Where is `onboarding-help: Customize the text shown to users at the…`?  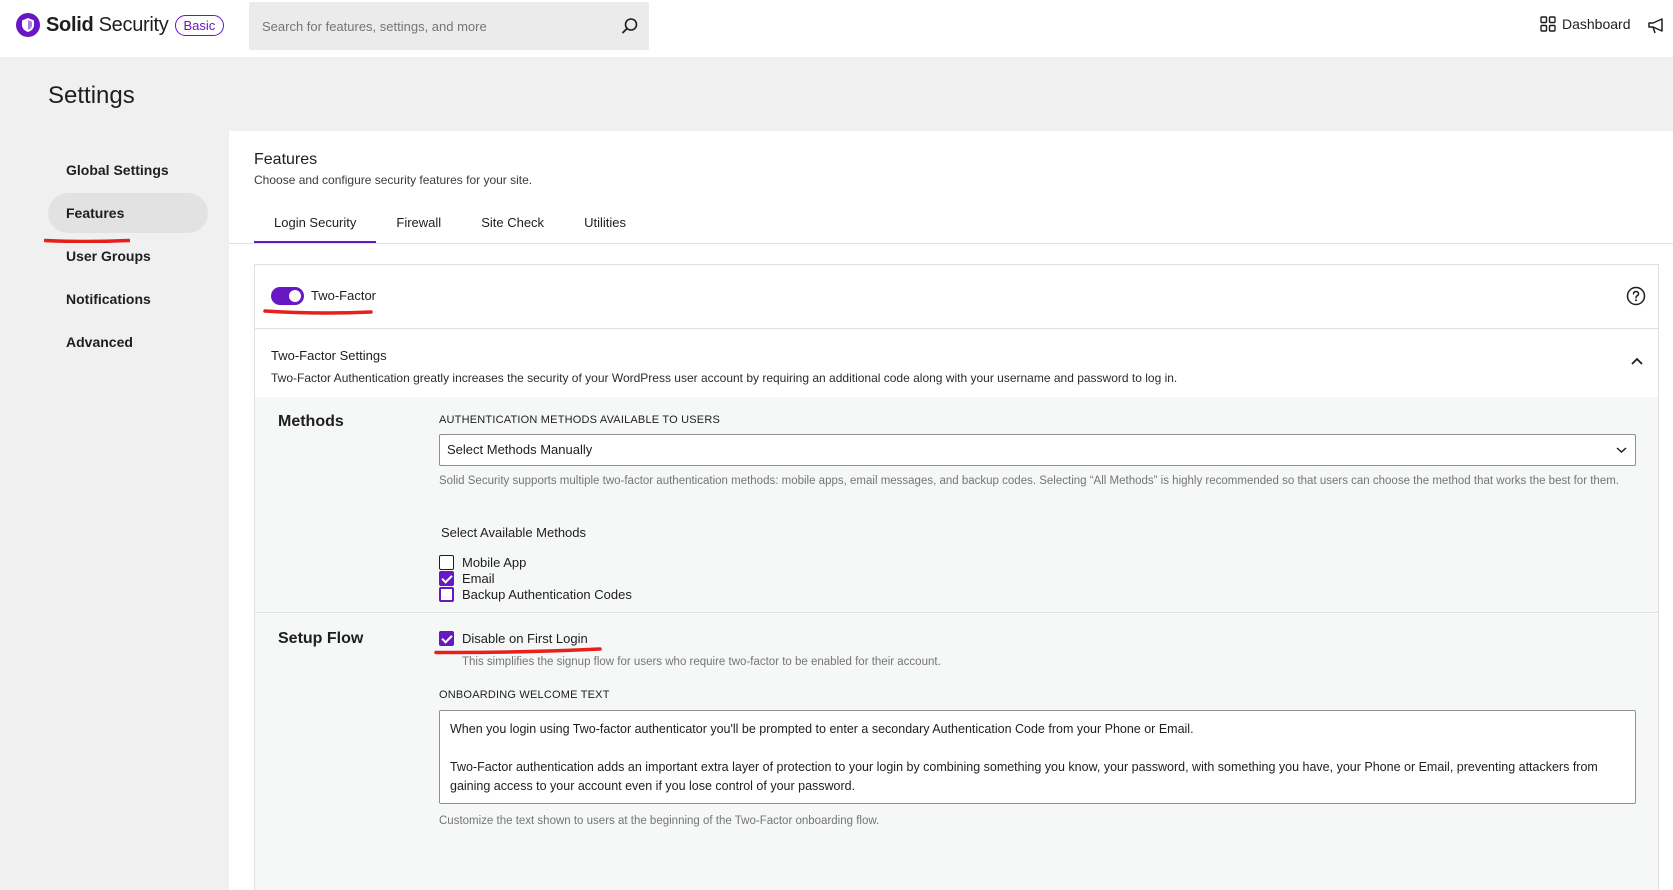 onboarding-help: Customize the text shown to users at the… is located at coordinates (659, 821).